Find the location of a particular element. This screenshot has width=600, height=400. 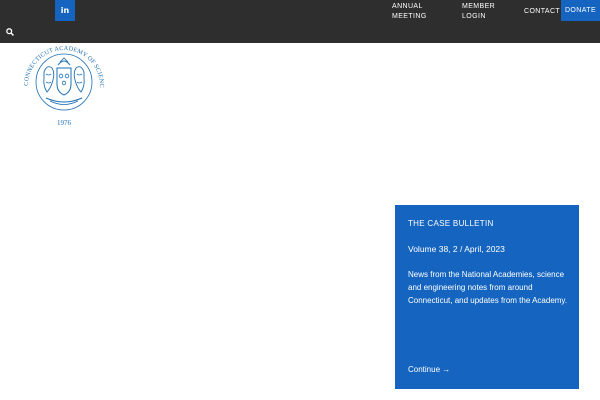

donate-label: DONATE is located at coordinates (580, 10).